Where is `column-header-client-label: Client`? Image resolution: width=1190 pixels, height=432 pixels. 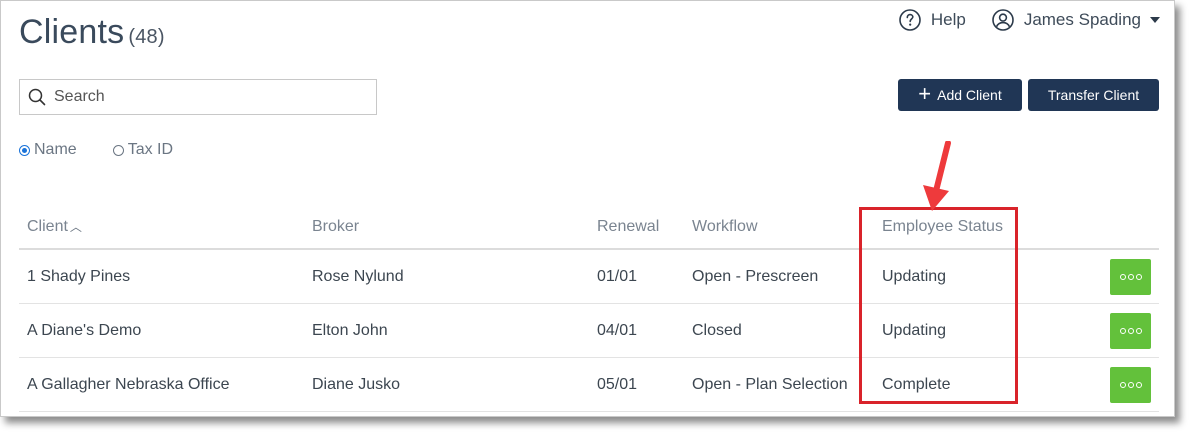 column-header-client-label: Client is located at coordinates (47, 226).